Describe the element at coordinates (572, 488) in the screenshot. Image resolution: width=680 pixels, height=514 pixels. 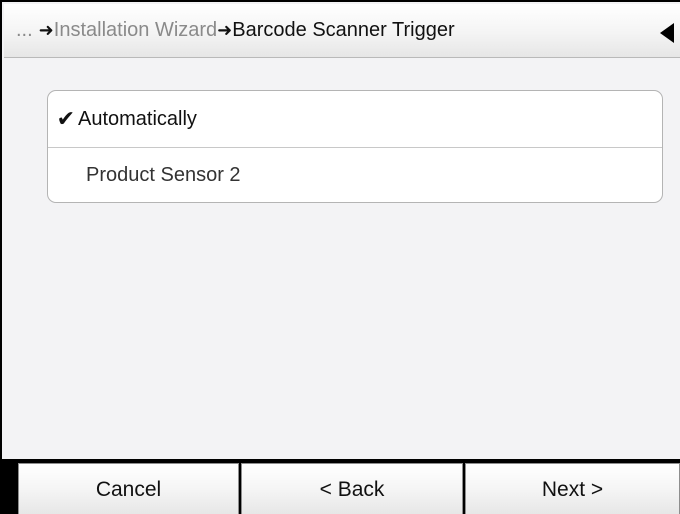
I see `next-button: Next >` at that location.